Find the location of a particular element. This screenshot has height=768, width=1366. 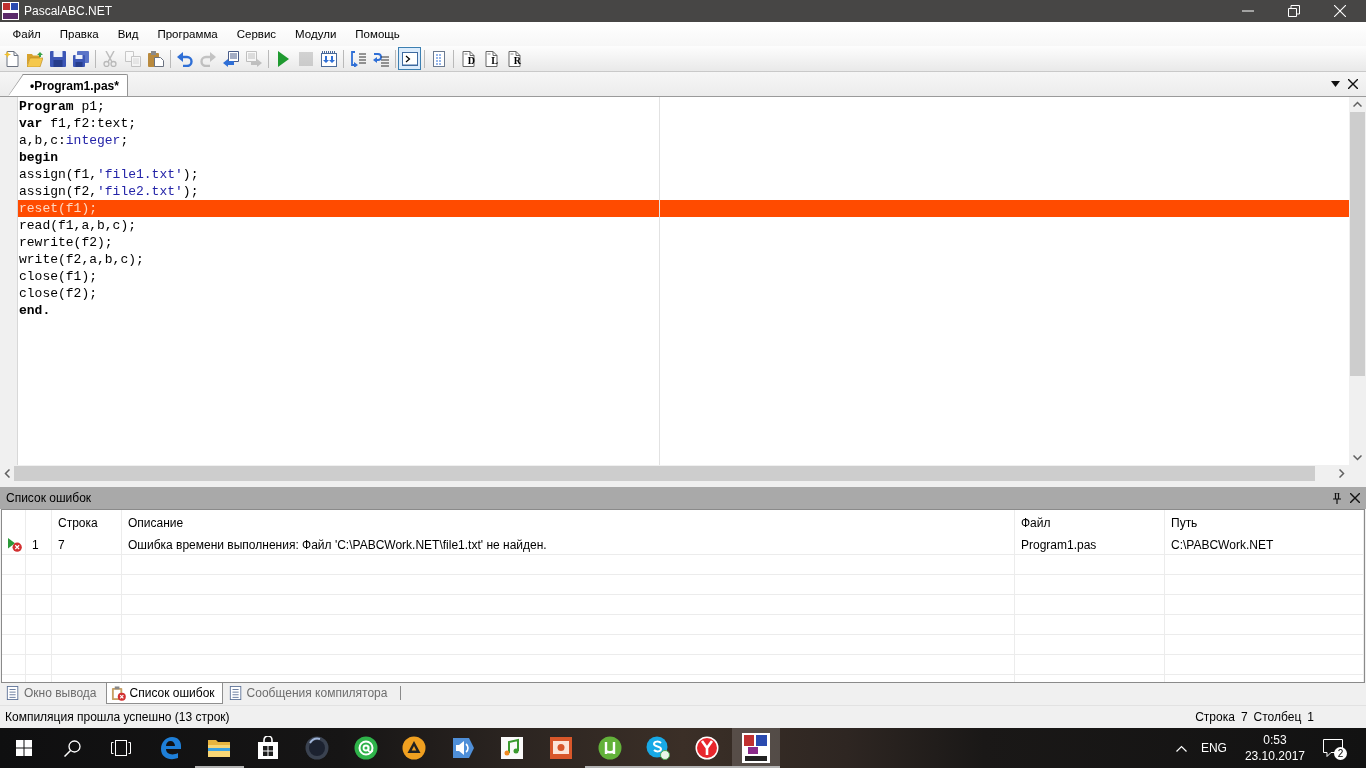

menu-item: Модули is located at coordinates (315, 34).